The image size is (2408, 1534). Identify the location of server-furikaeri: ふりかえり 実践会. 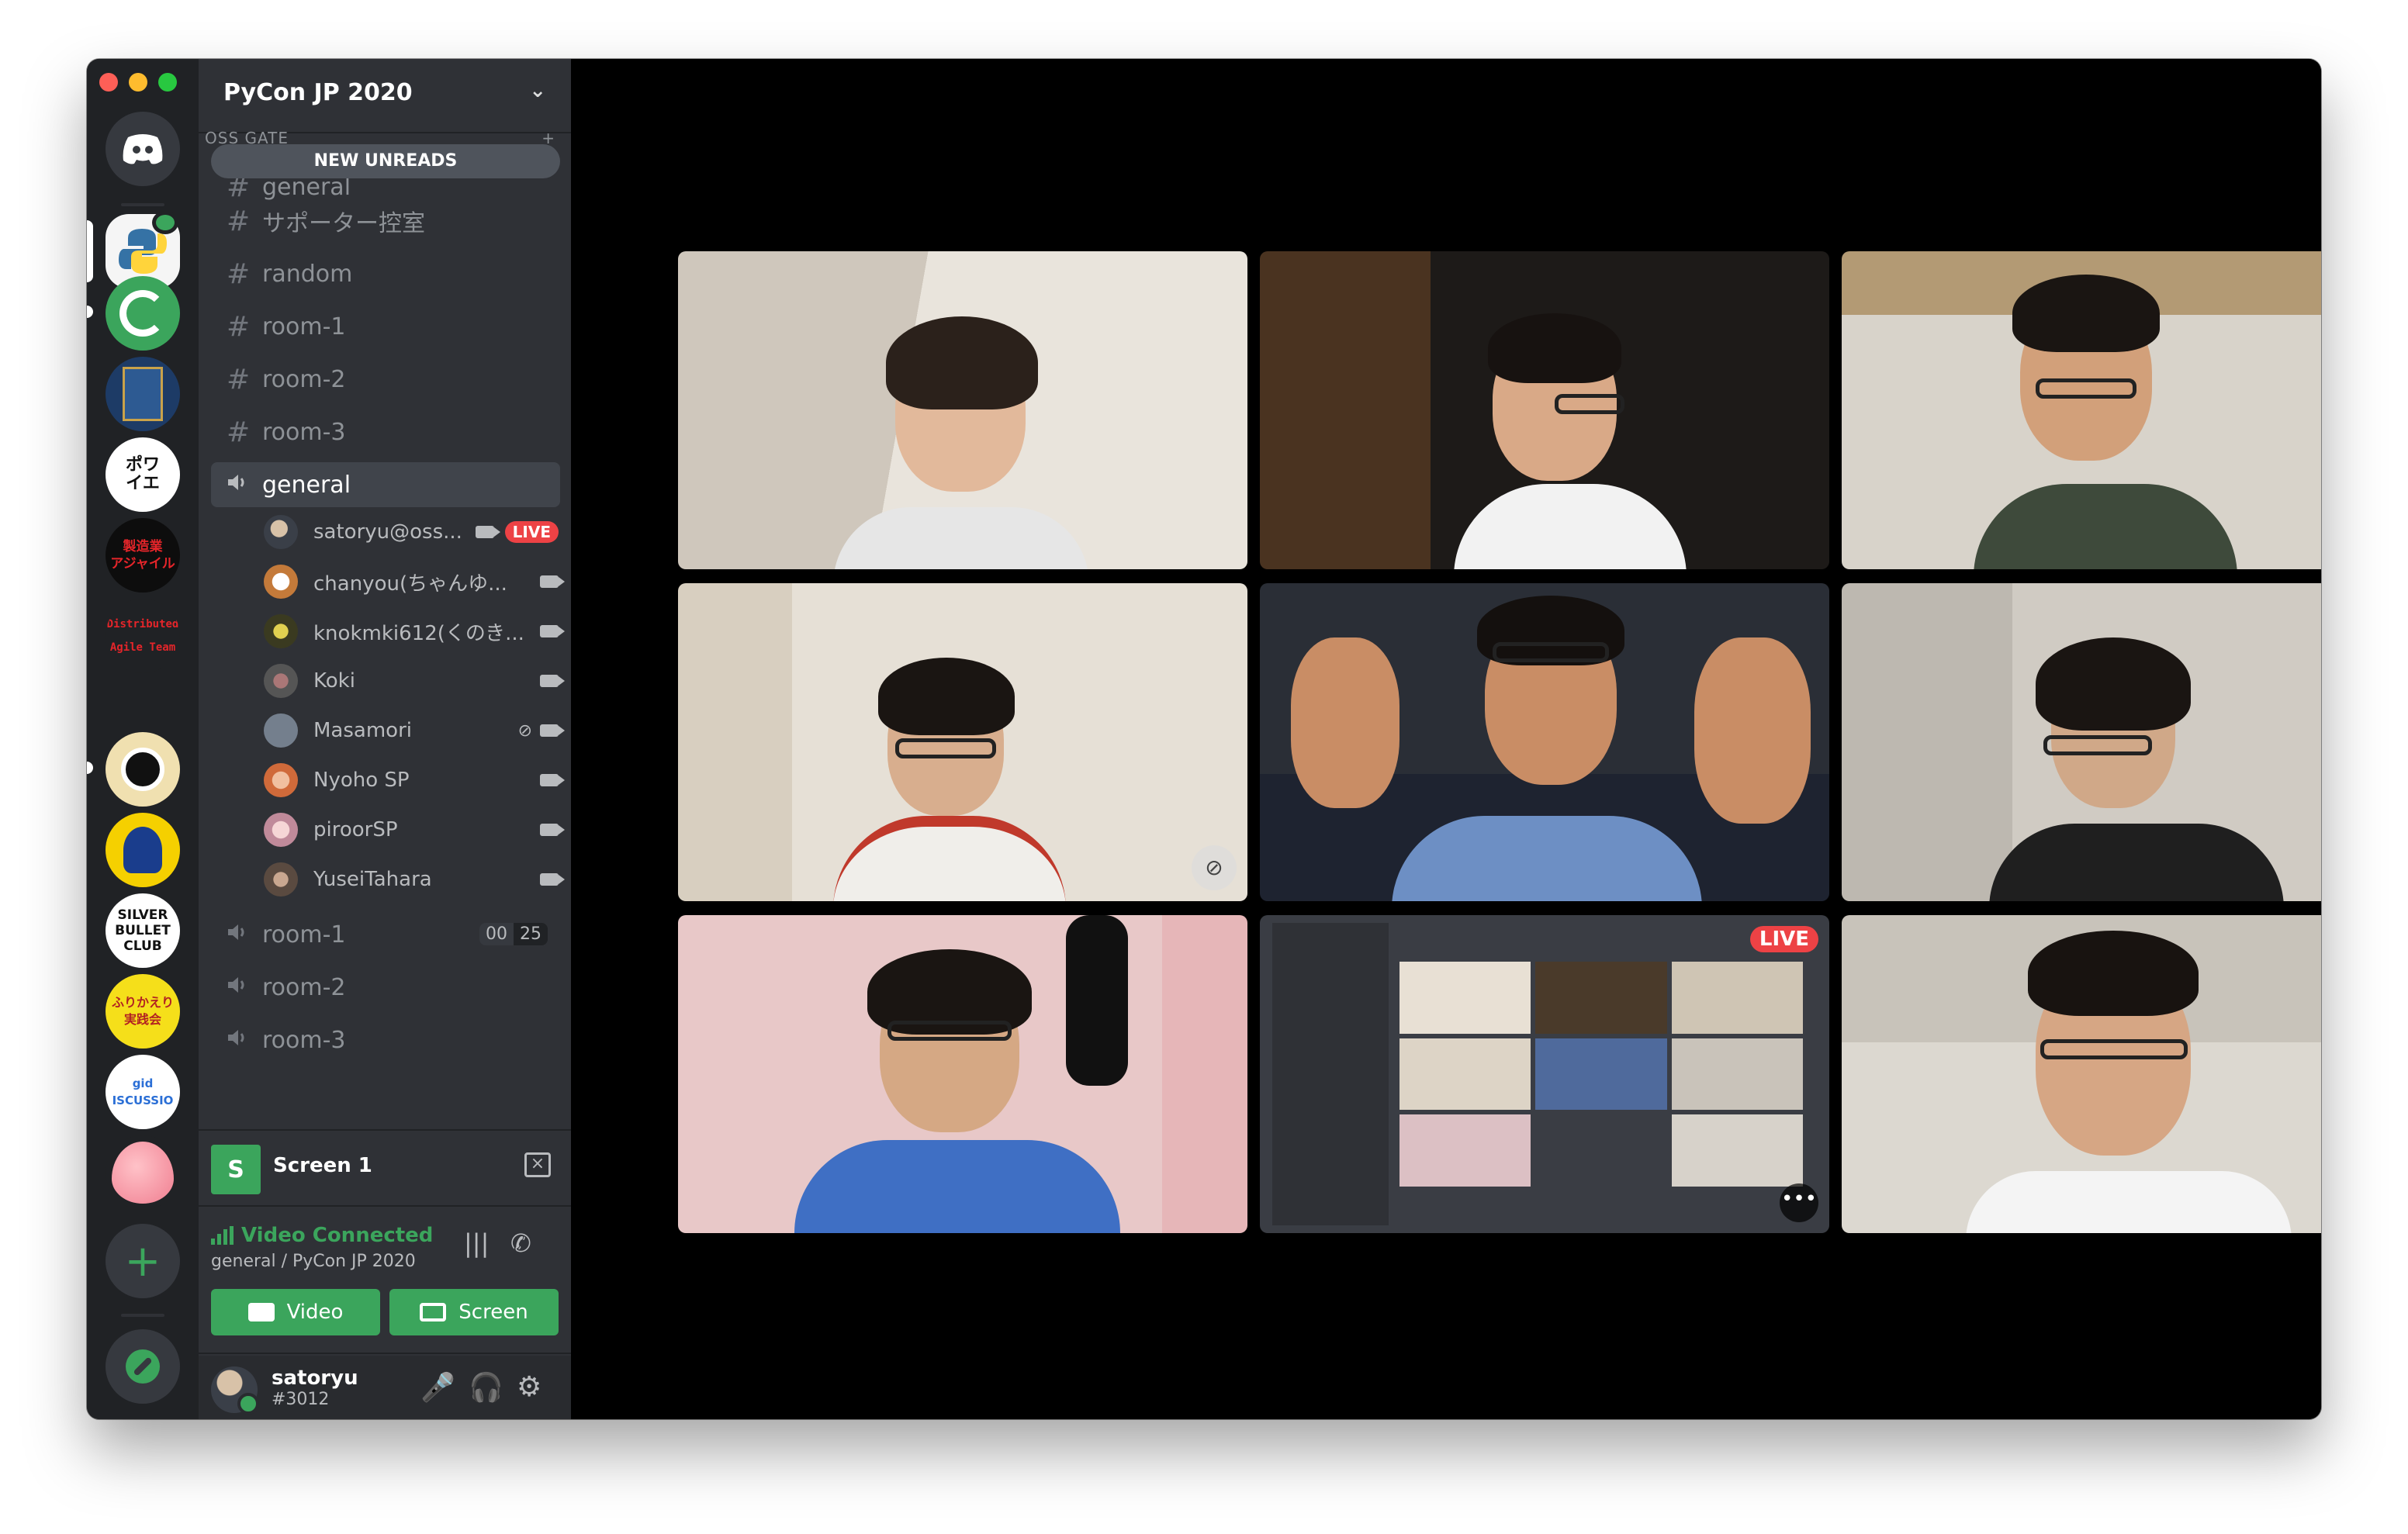
(143, 1011).